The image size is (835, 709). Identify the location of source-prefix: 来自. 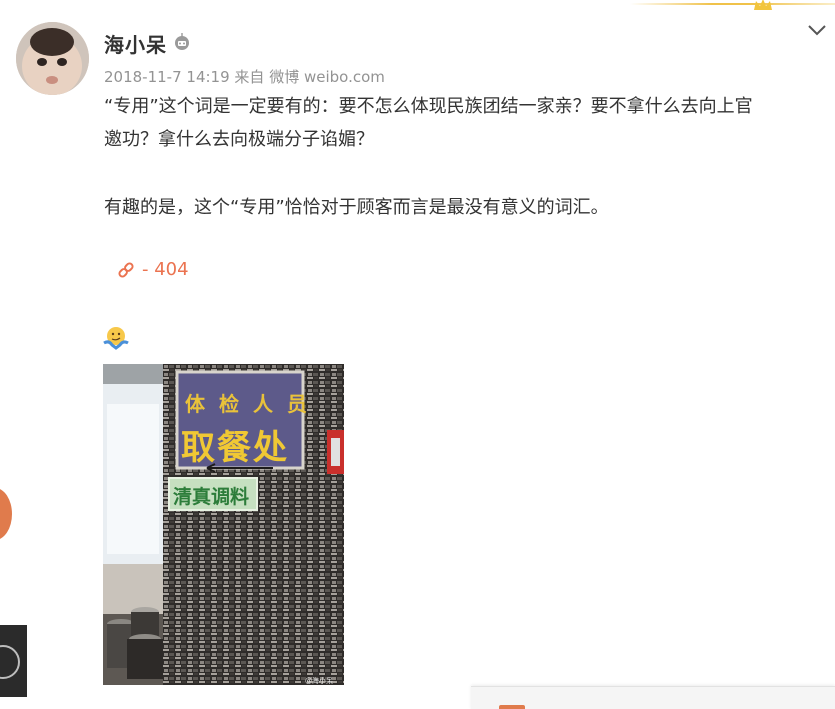
(249, 77).